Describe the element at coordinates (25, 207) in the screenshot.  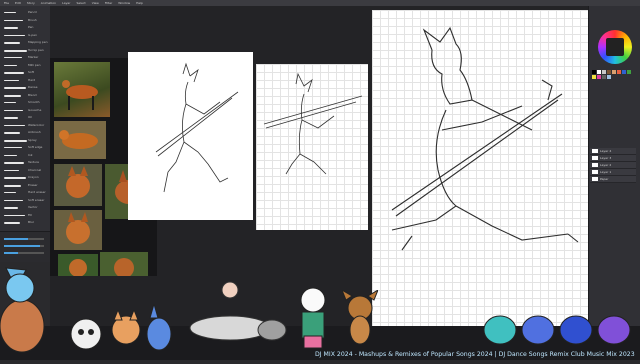
I see `brush-item: Vector` at that location.